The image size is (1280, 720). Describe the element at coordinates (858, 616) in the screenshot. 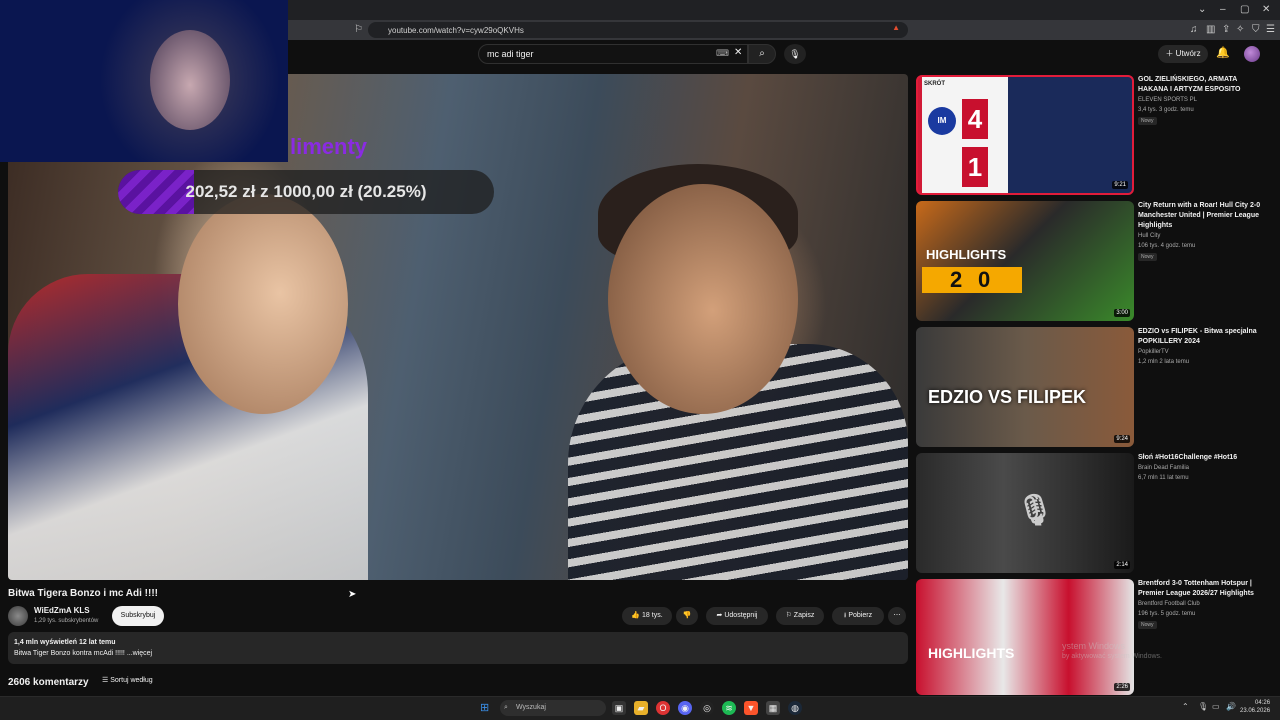

I see `download-button: ⭳ Pobierz` at that location.